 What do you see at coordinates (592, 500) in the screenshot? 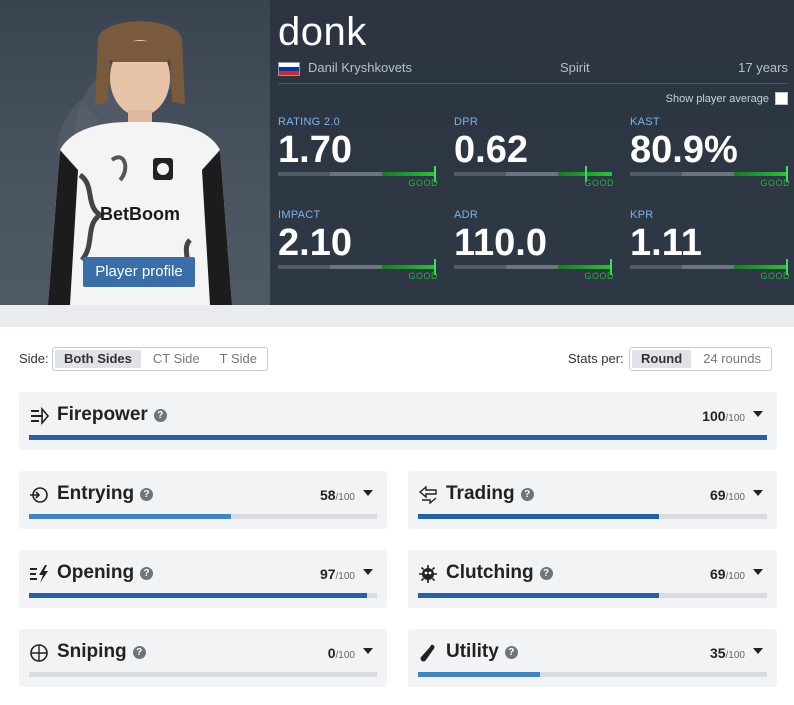
I see `category-card-trading: Trading ? 69/100` at bounding box center [592, 500].